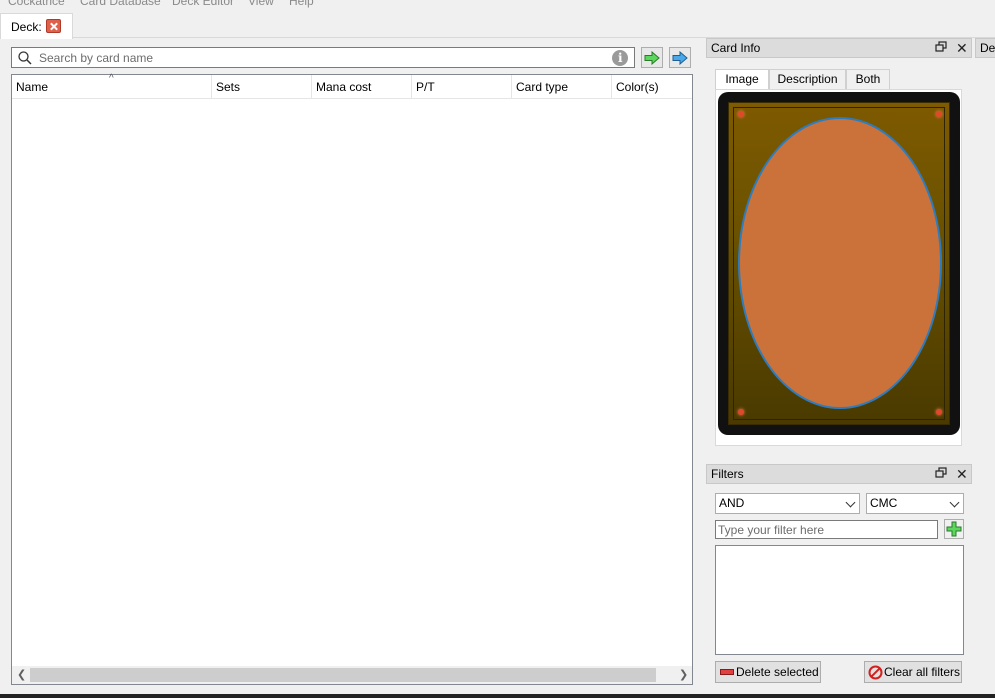  I want to click on delete-selected-label: Delete selected, so click(777, 672).